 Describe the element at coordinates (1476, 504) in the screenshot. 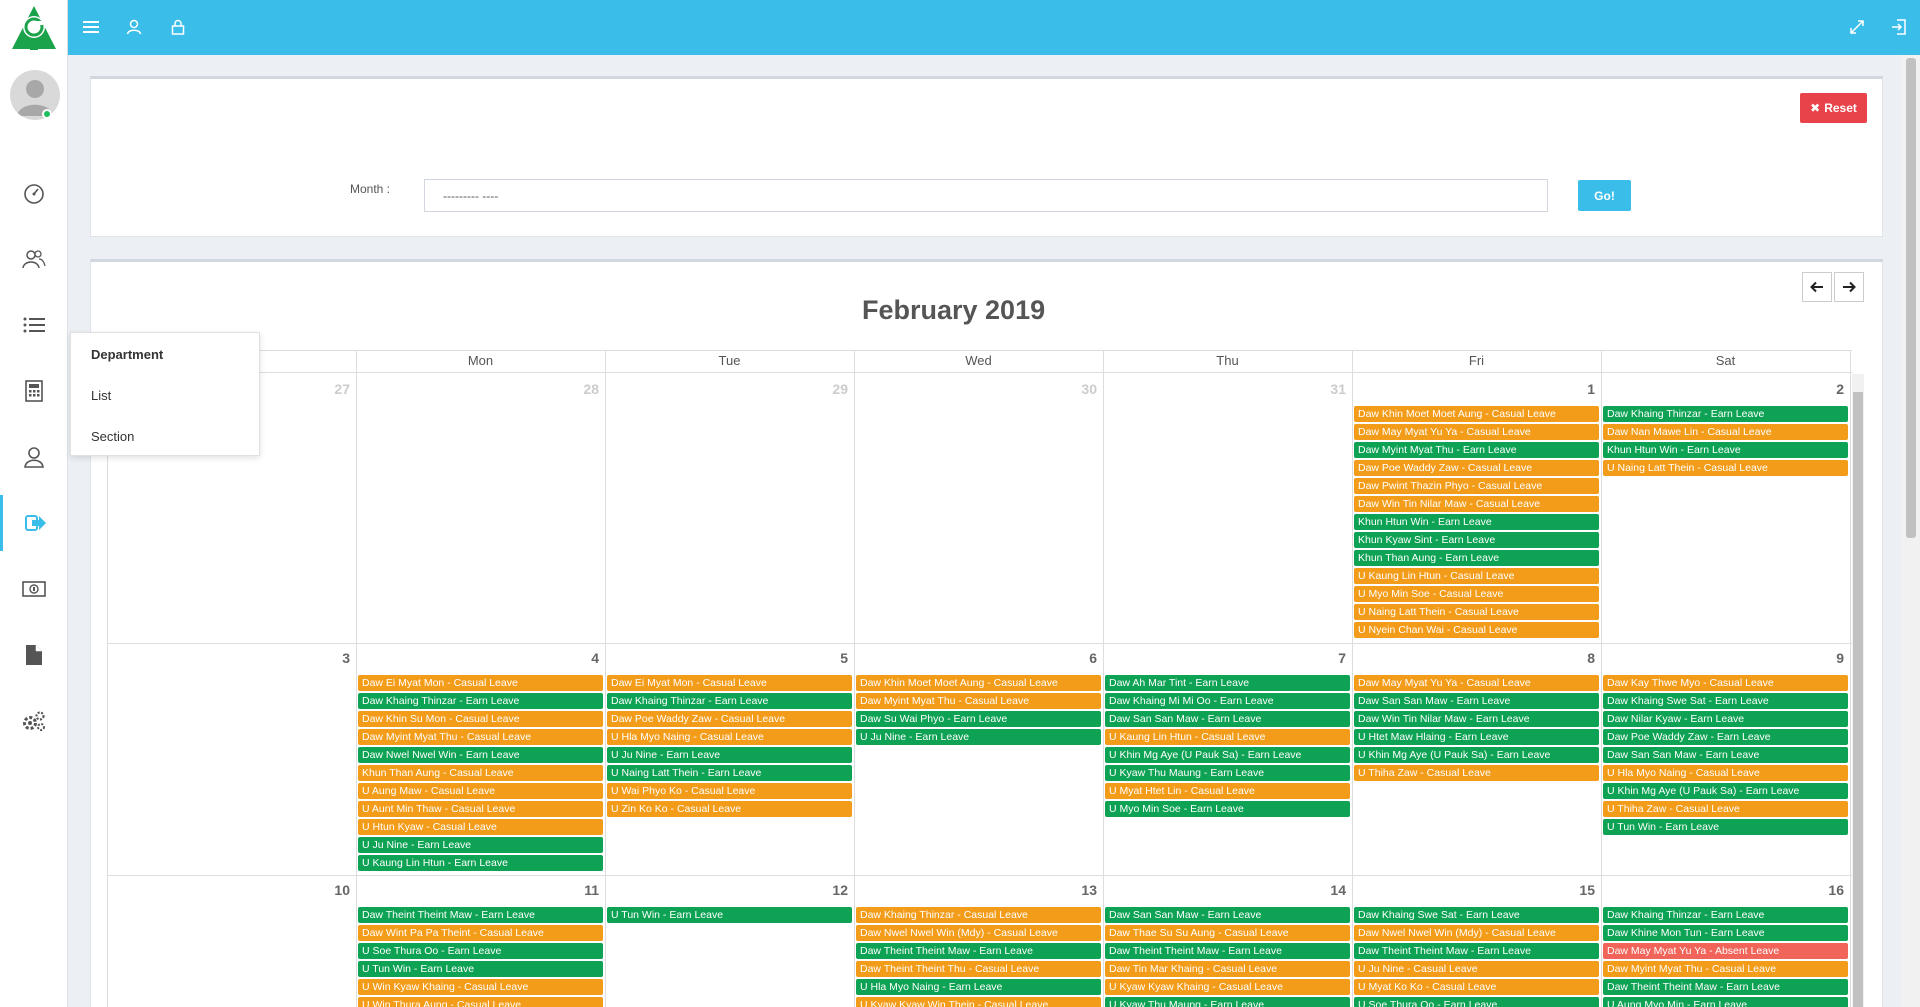

I see `leave-event: Daw Win Tin Nilar Maw - Casual Leave` at that location.